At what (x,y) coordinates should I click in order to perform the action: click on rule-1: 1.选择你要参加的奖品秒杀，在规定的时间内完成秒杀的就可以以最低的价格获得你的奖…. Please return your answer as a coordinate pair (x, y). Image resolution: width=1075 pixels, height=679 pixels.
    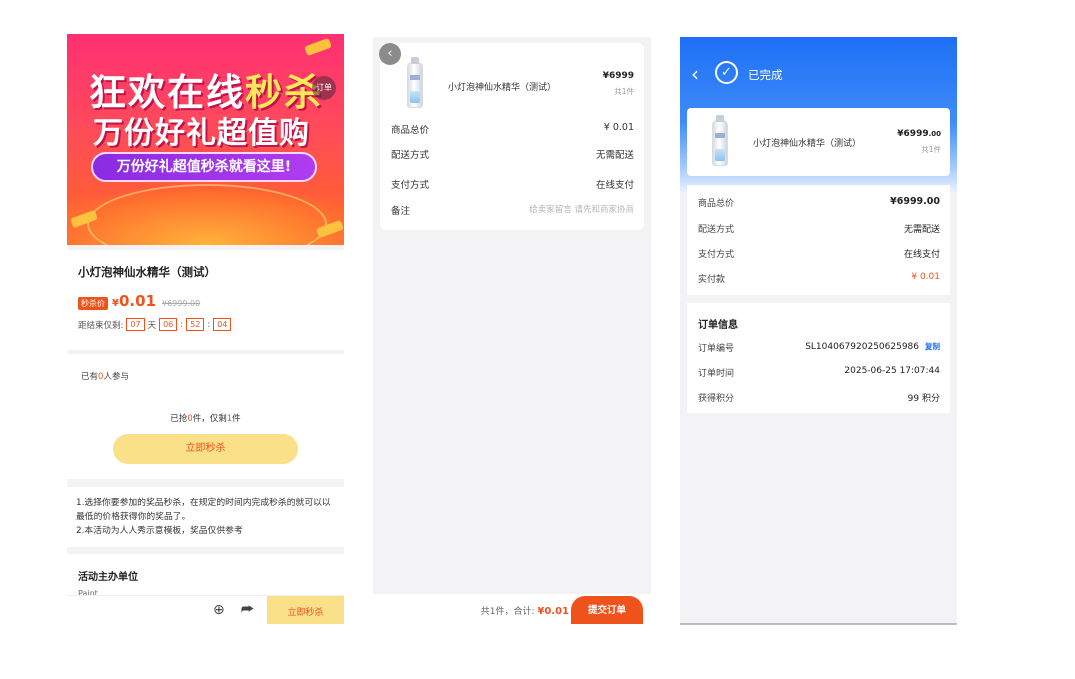
    Looking at the image, I should click on (203, 510).